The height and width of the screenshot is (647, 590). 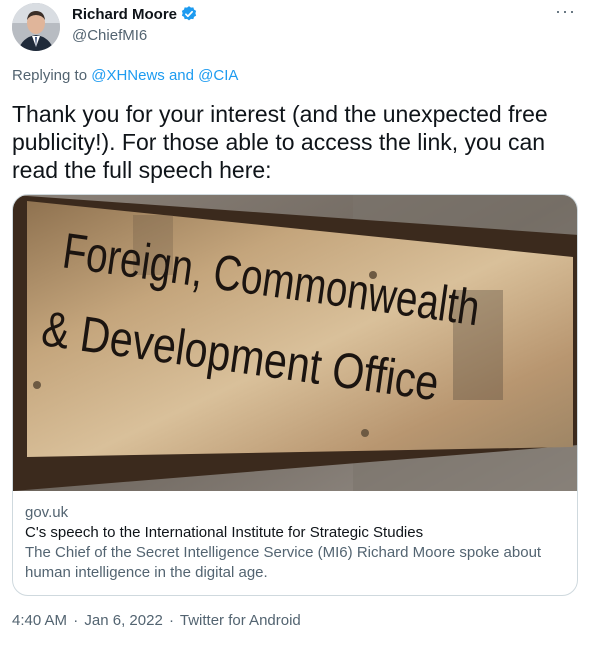 I want to click on avatar-image, so click(x=36, y=27).